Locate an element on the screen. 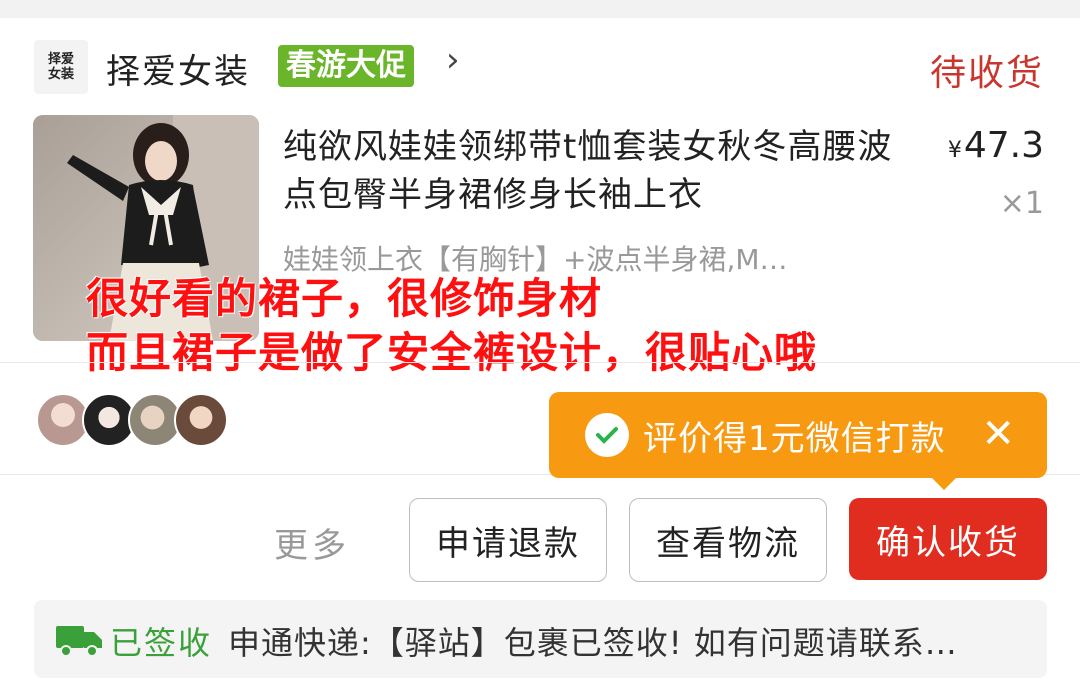  shop-logo-line1: 择爱 is located at coordinates (60, 59).